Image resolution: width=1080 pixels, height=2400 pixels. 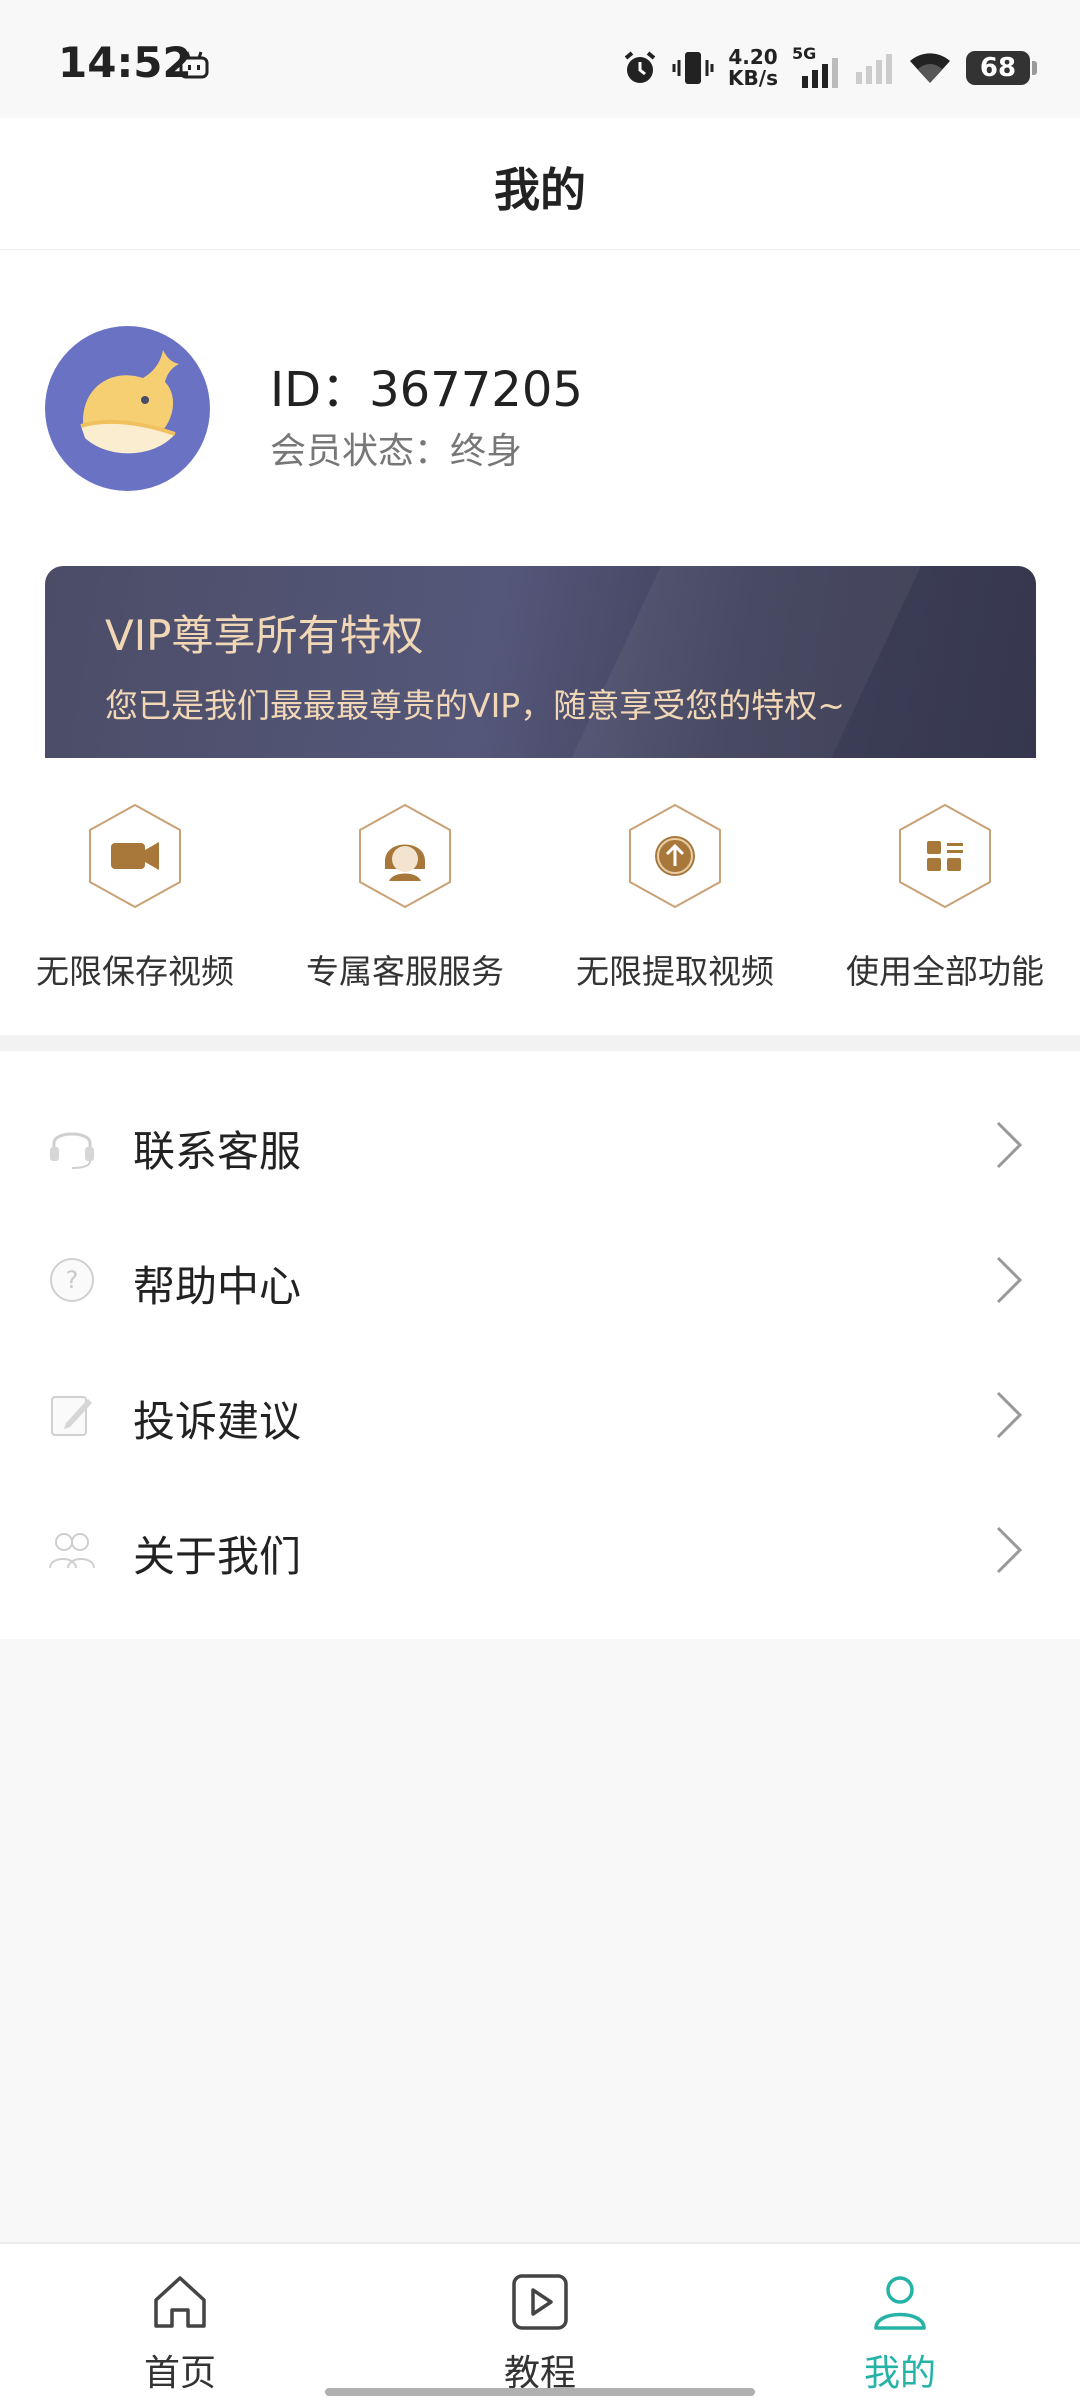 What do you see at coordinates (194, 65) in the screenshot?
I see `notification-robot-icon` at bounding box center [194, 65].